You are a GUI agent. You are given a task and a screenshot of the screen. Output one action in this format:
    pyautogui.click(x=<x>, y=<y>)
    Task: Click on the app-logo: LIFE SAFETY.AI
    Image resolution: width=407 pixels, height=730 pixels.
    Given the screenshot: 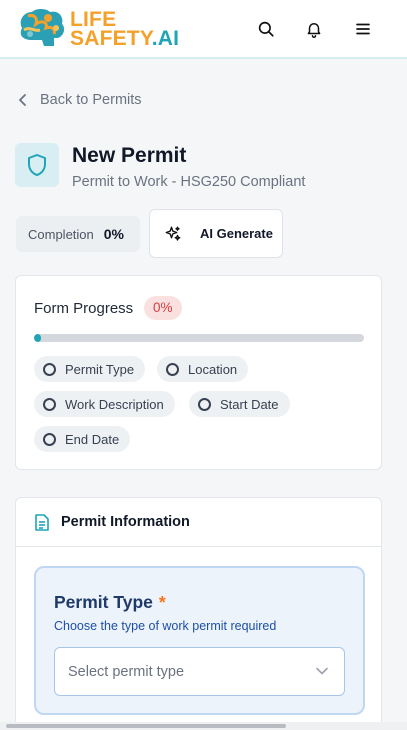 What is the action you would take?
    pyautogui.click(x=96, y=29)
    